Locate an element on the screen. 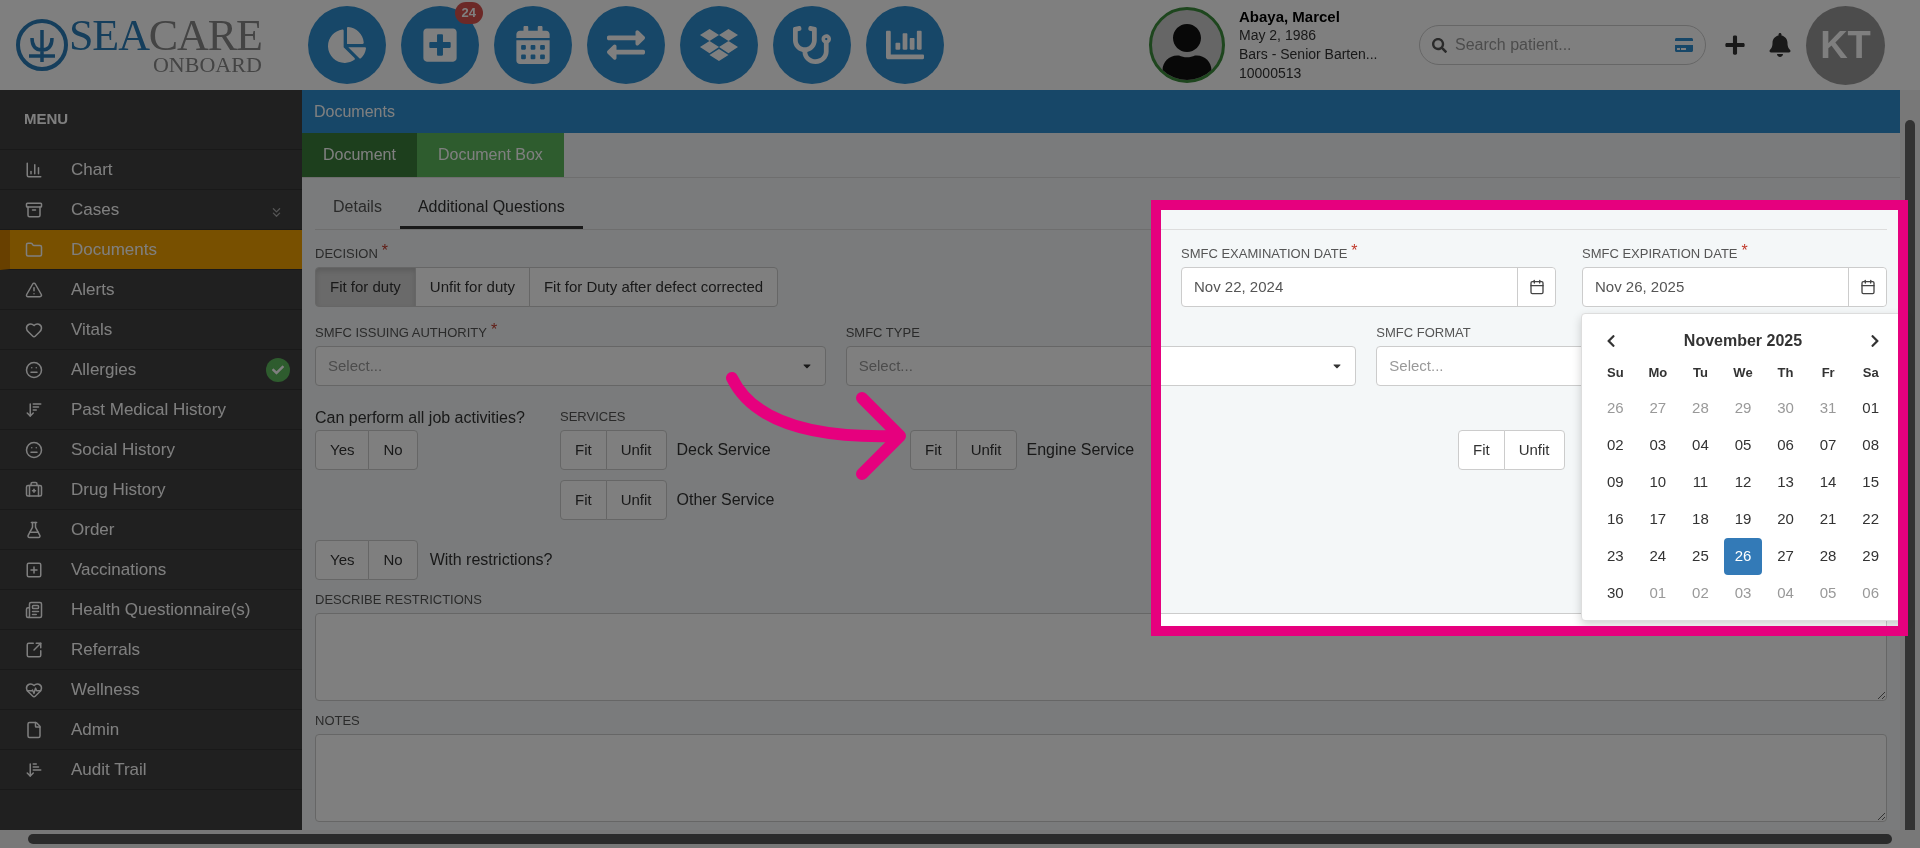 The height and width of the screenshot is (848, 1920). sidebar-item: Vaccinations is located at coordinates (151, 570).